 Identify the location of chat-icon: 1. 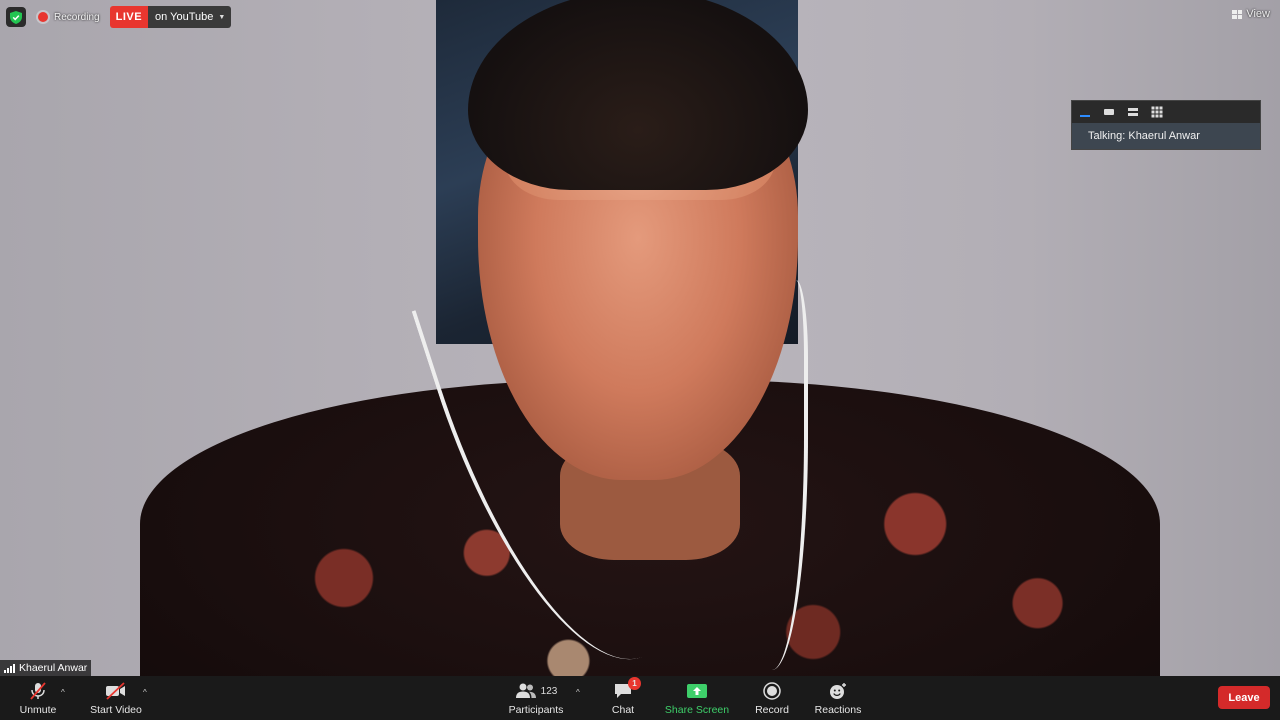
(627, 689).